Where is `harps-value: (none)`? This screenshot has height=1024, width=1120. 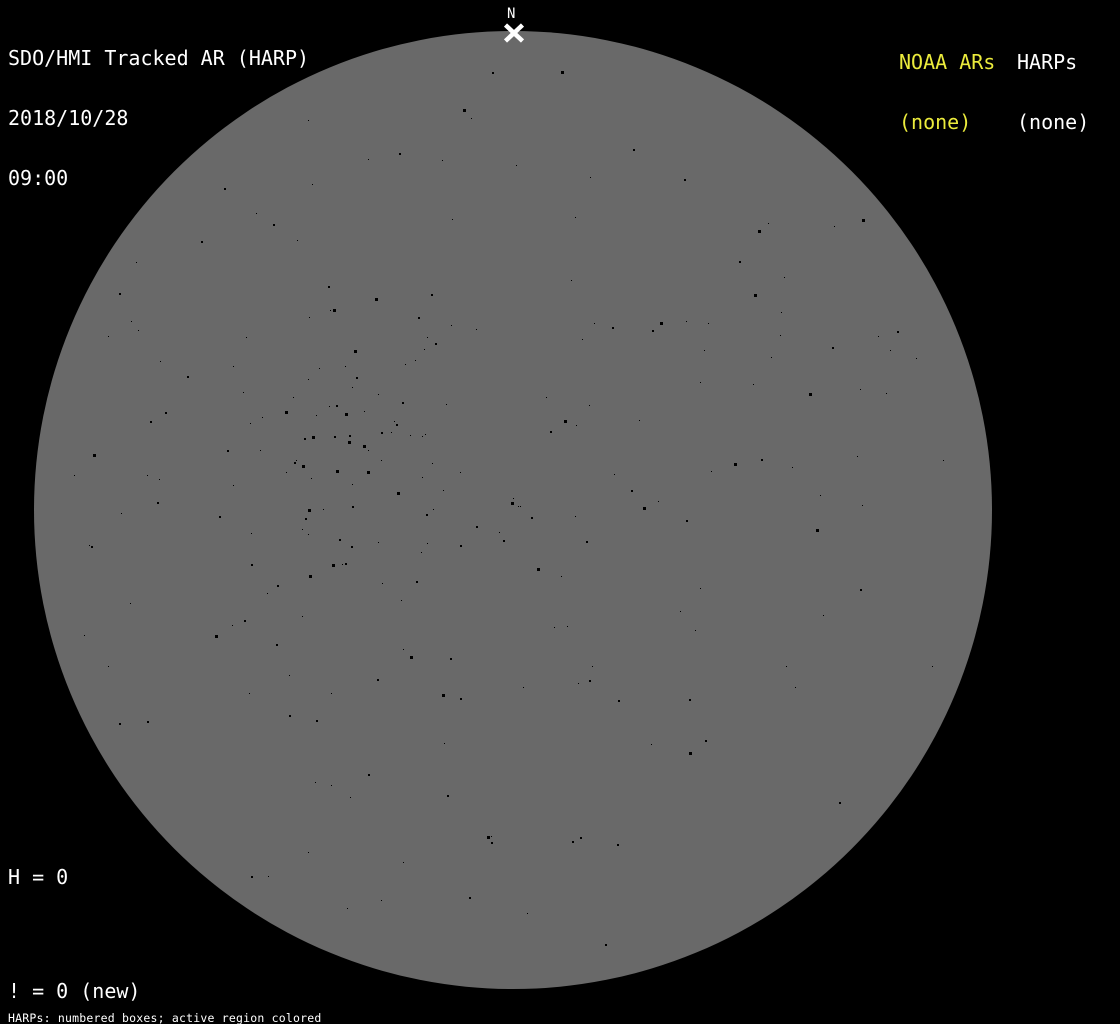 harps-value: (none) is located at coordinates (1053, 122).